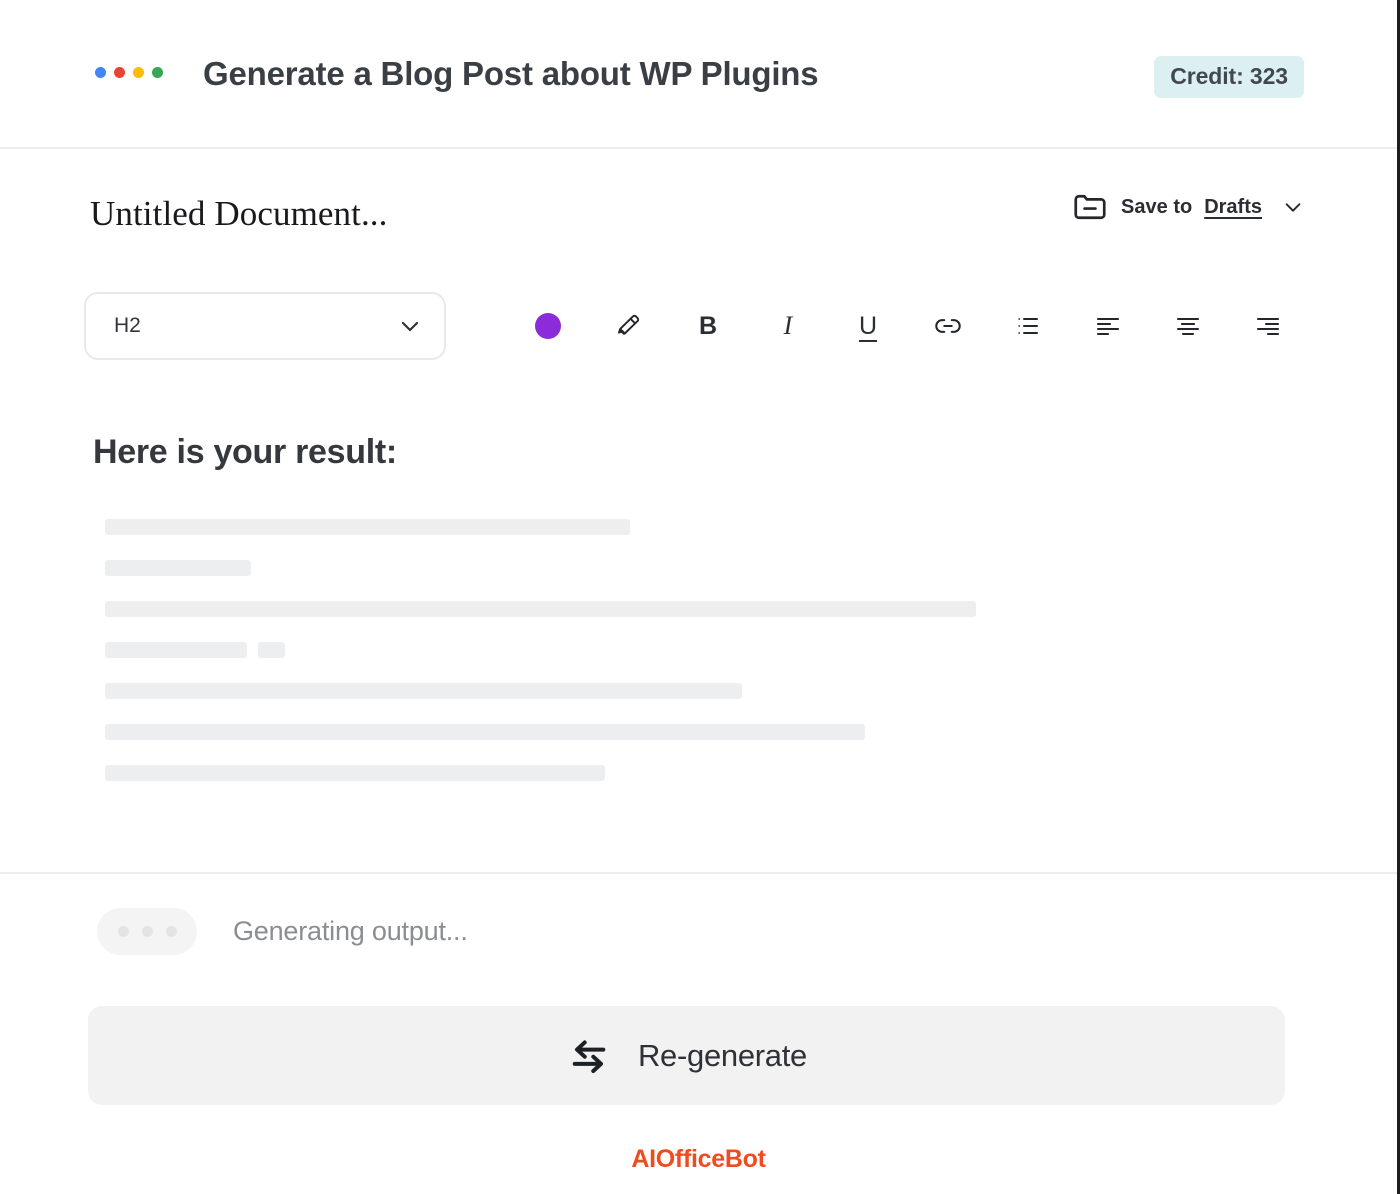 The image size is (1400, 1194). What do you see at coordinates (698, 1159) in the screenshot?
I see `watermark-logo: AIOfficeBot` at bounding box center [698, 1159].